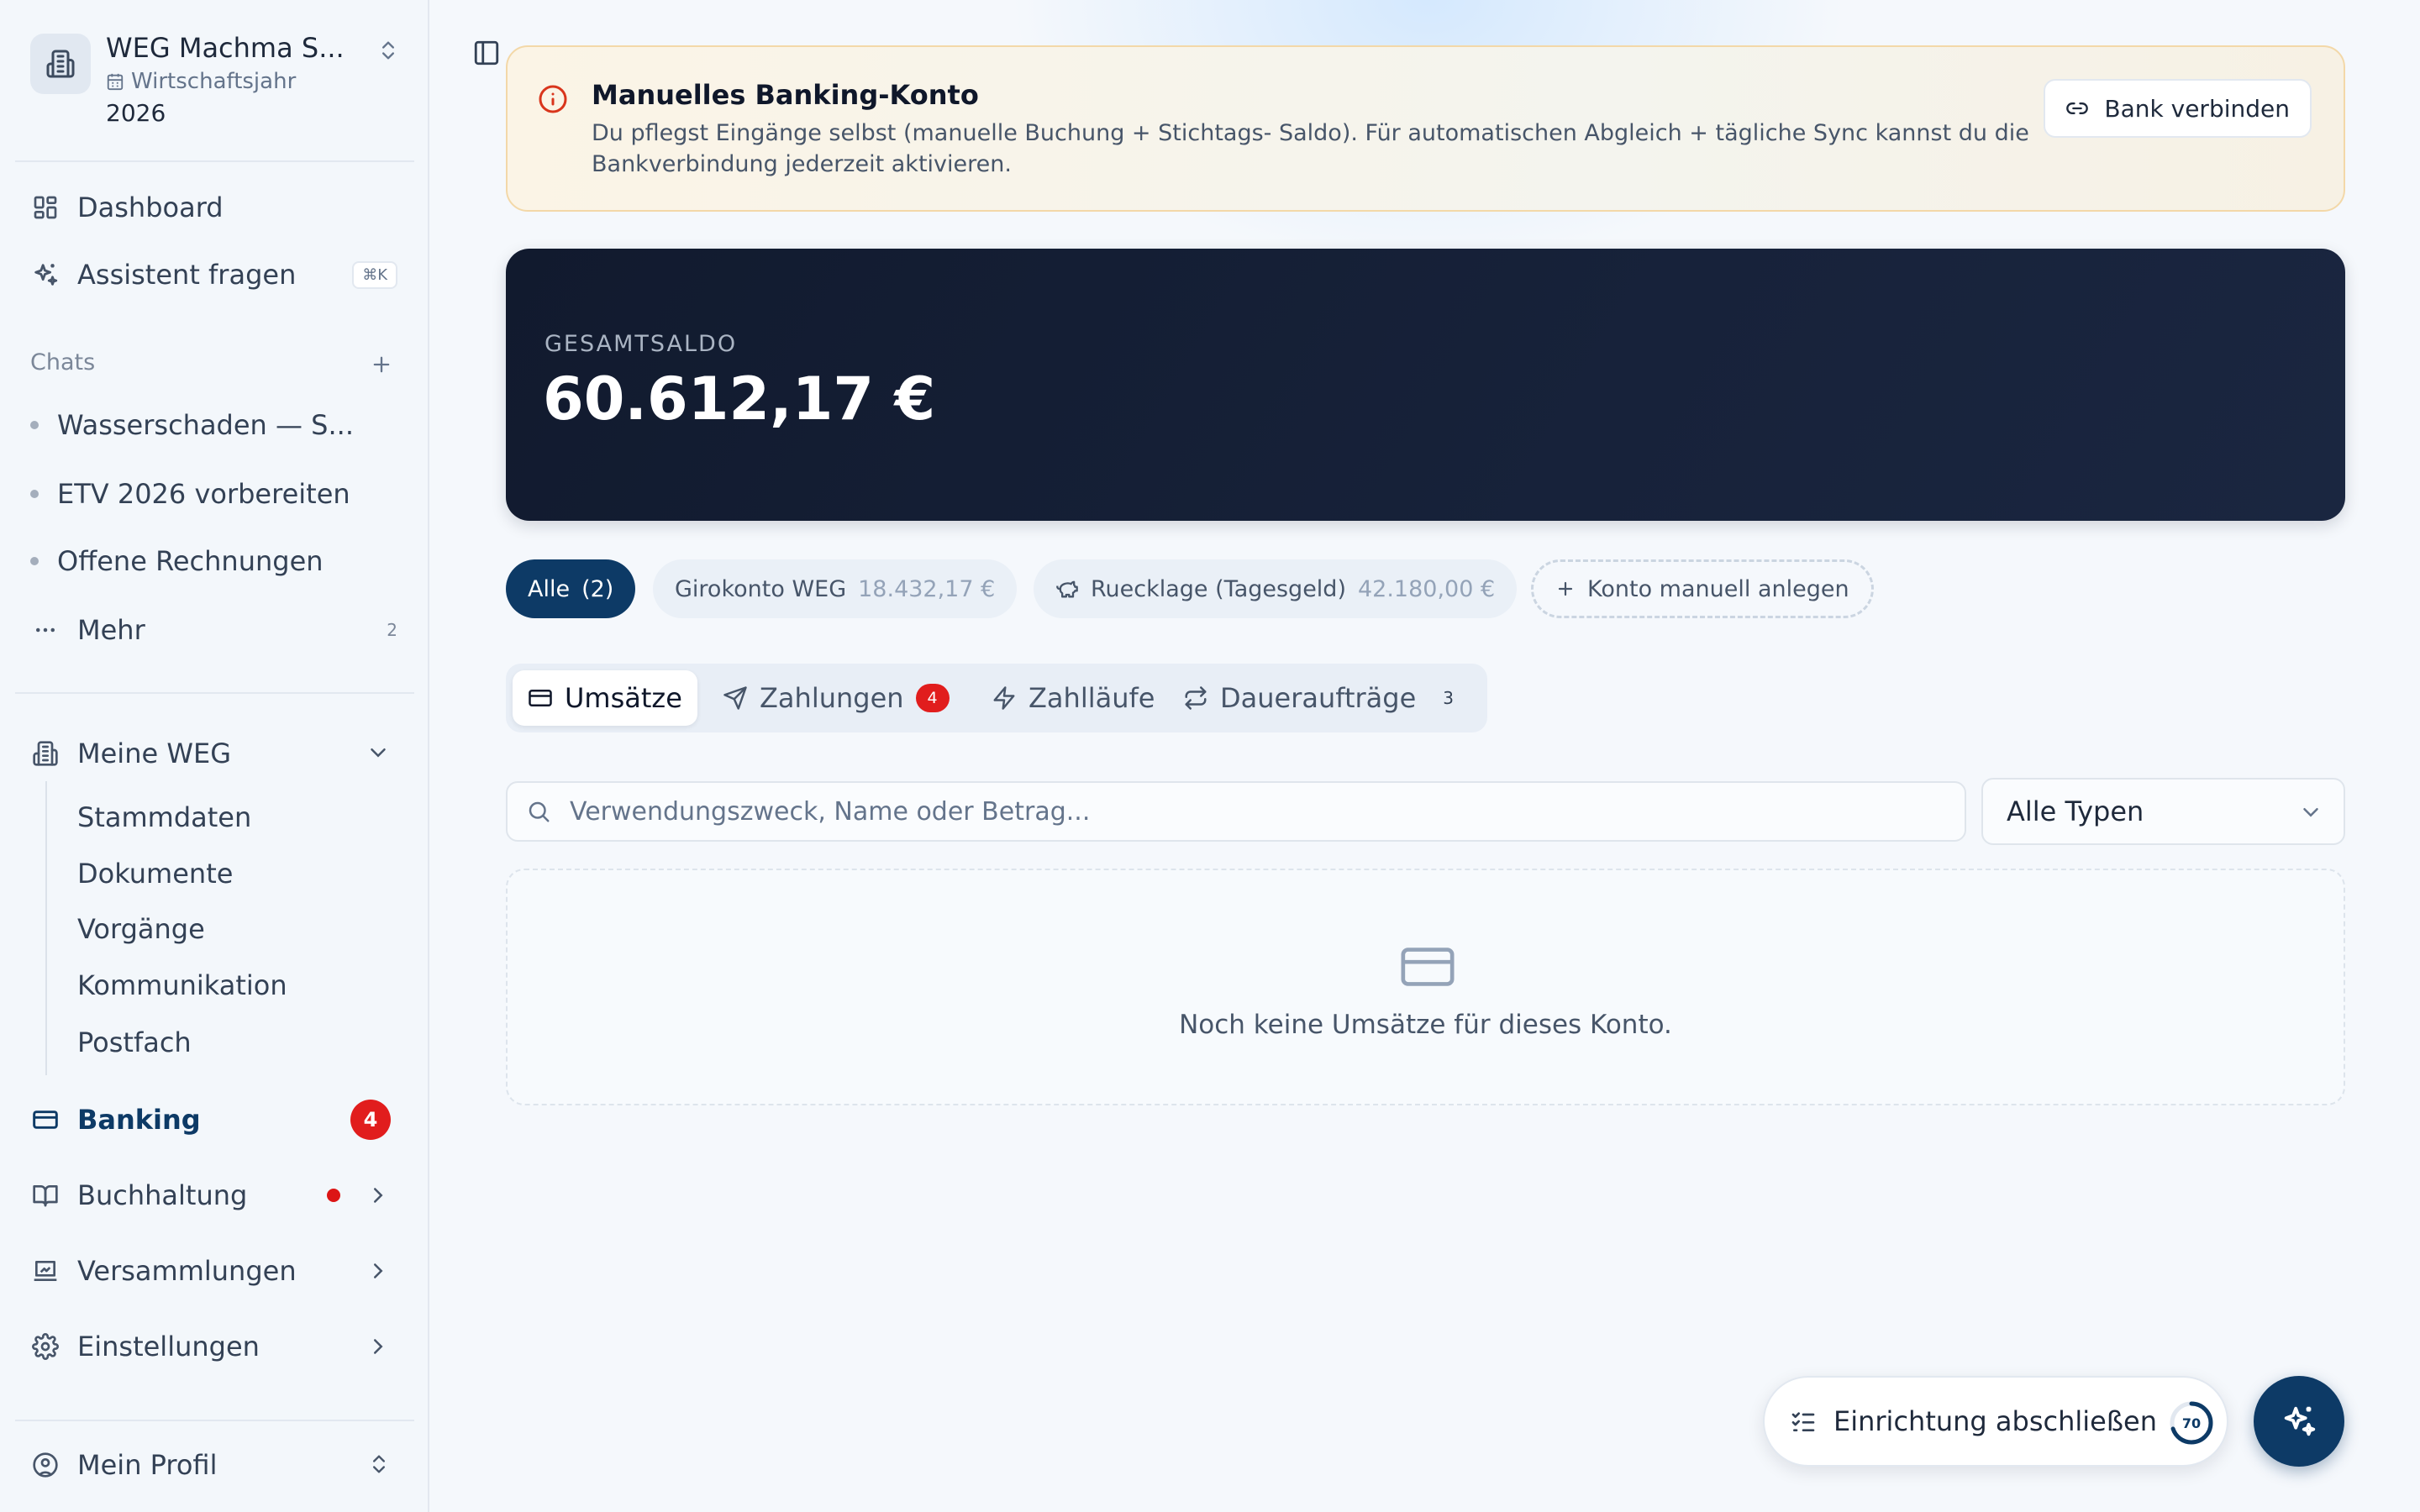 The image size is (2420, 1512). Describe the element at coordinates (553, 99) in the screenshot. I see `info-icon` at that location.